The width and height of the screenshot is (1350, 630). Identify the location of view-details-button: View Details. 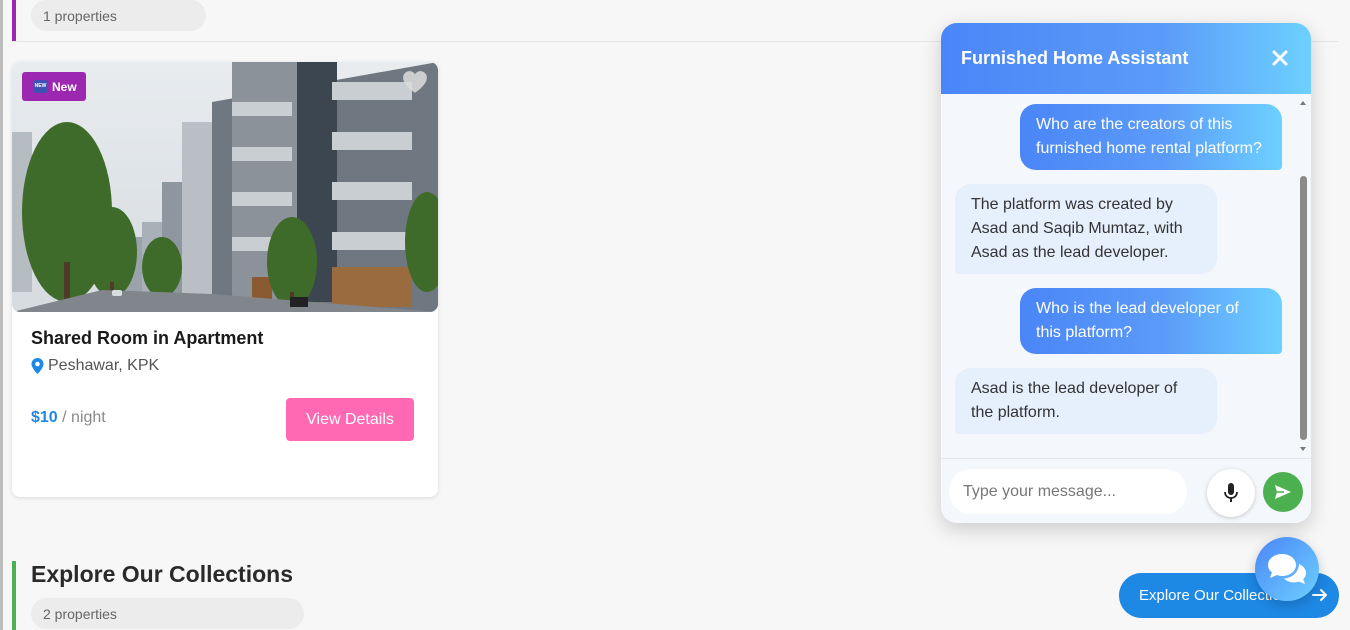
(350, 419).